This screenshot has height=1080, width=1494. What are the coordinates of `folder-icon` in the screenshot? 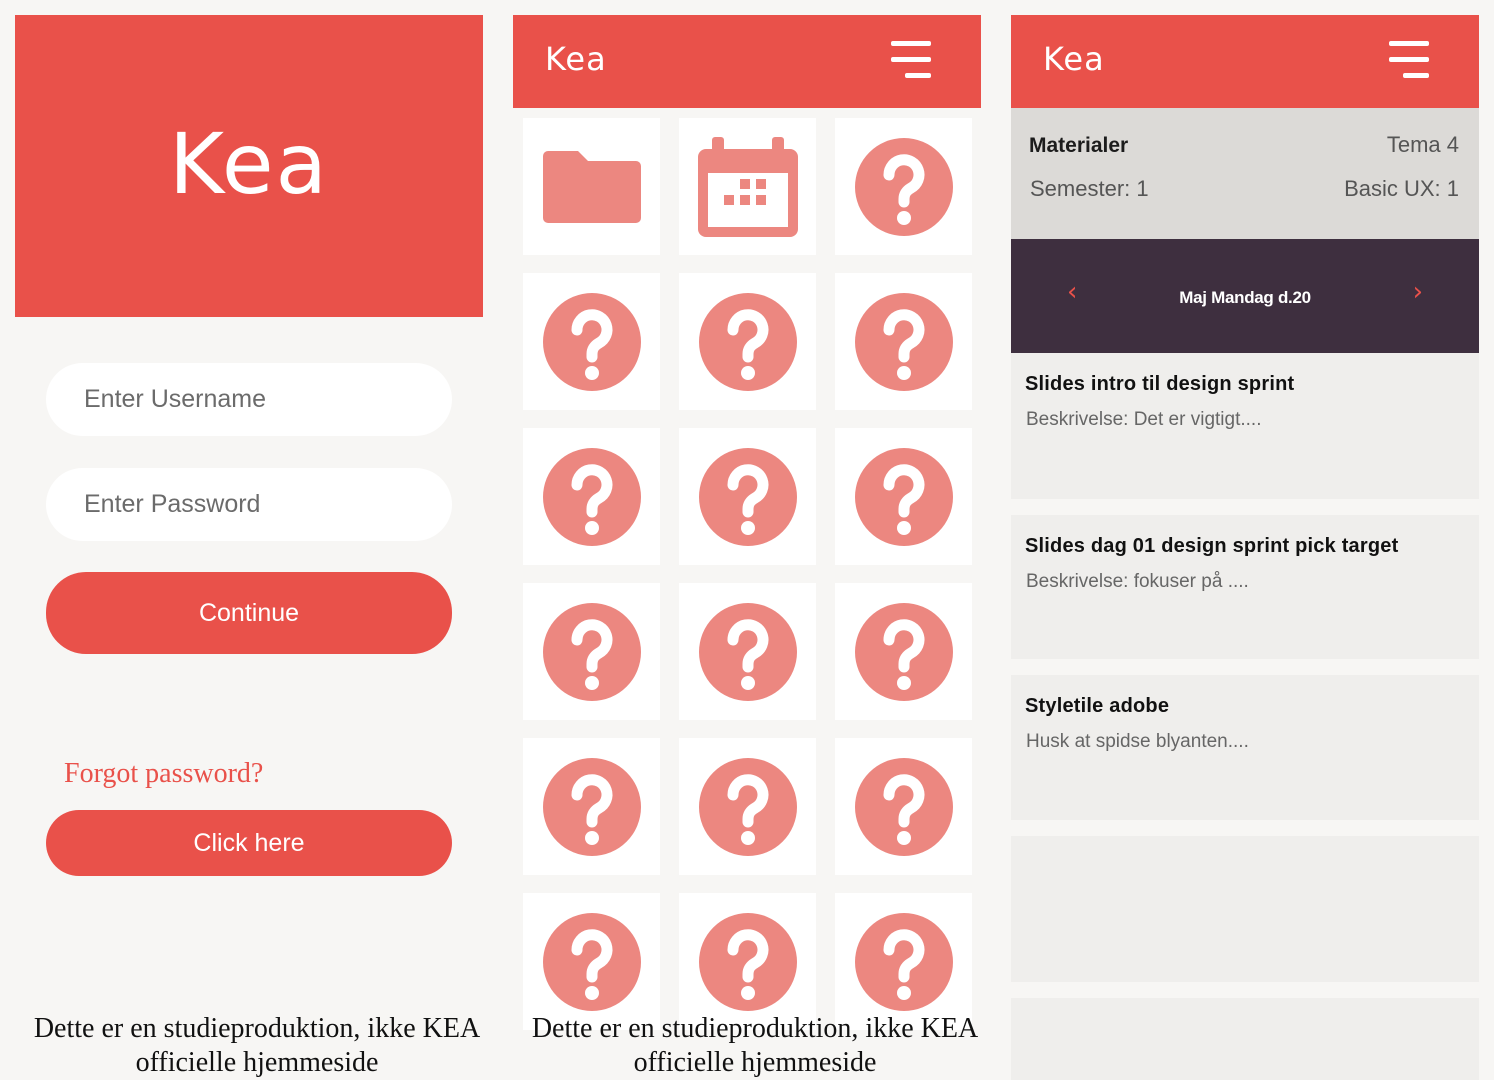 It's located at (592, 187).